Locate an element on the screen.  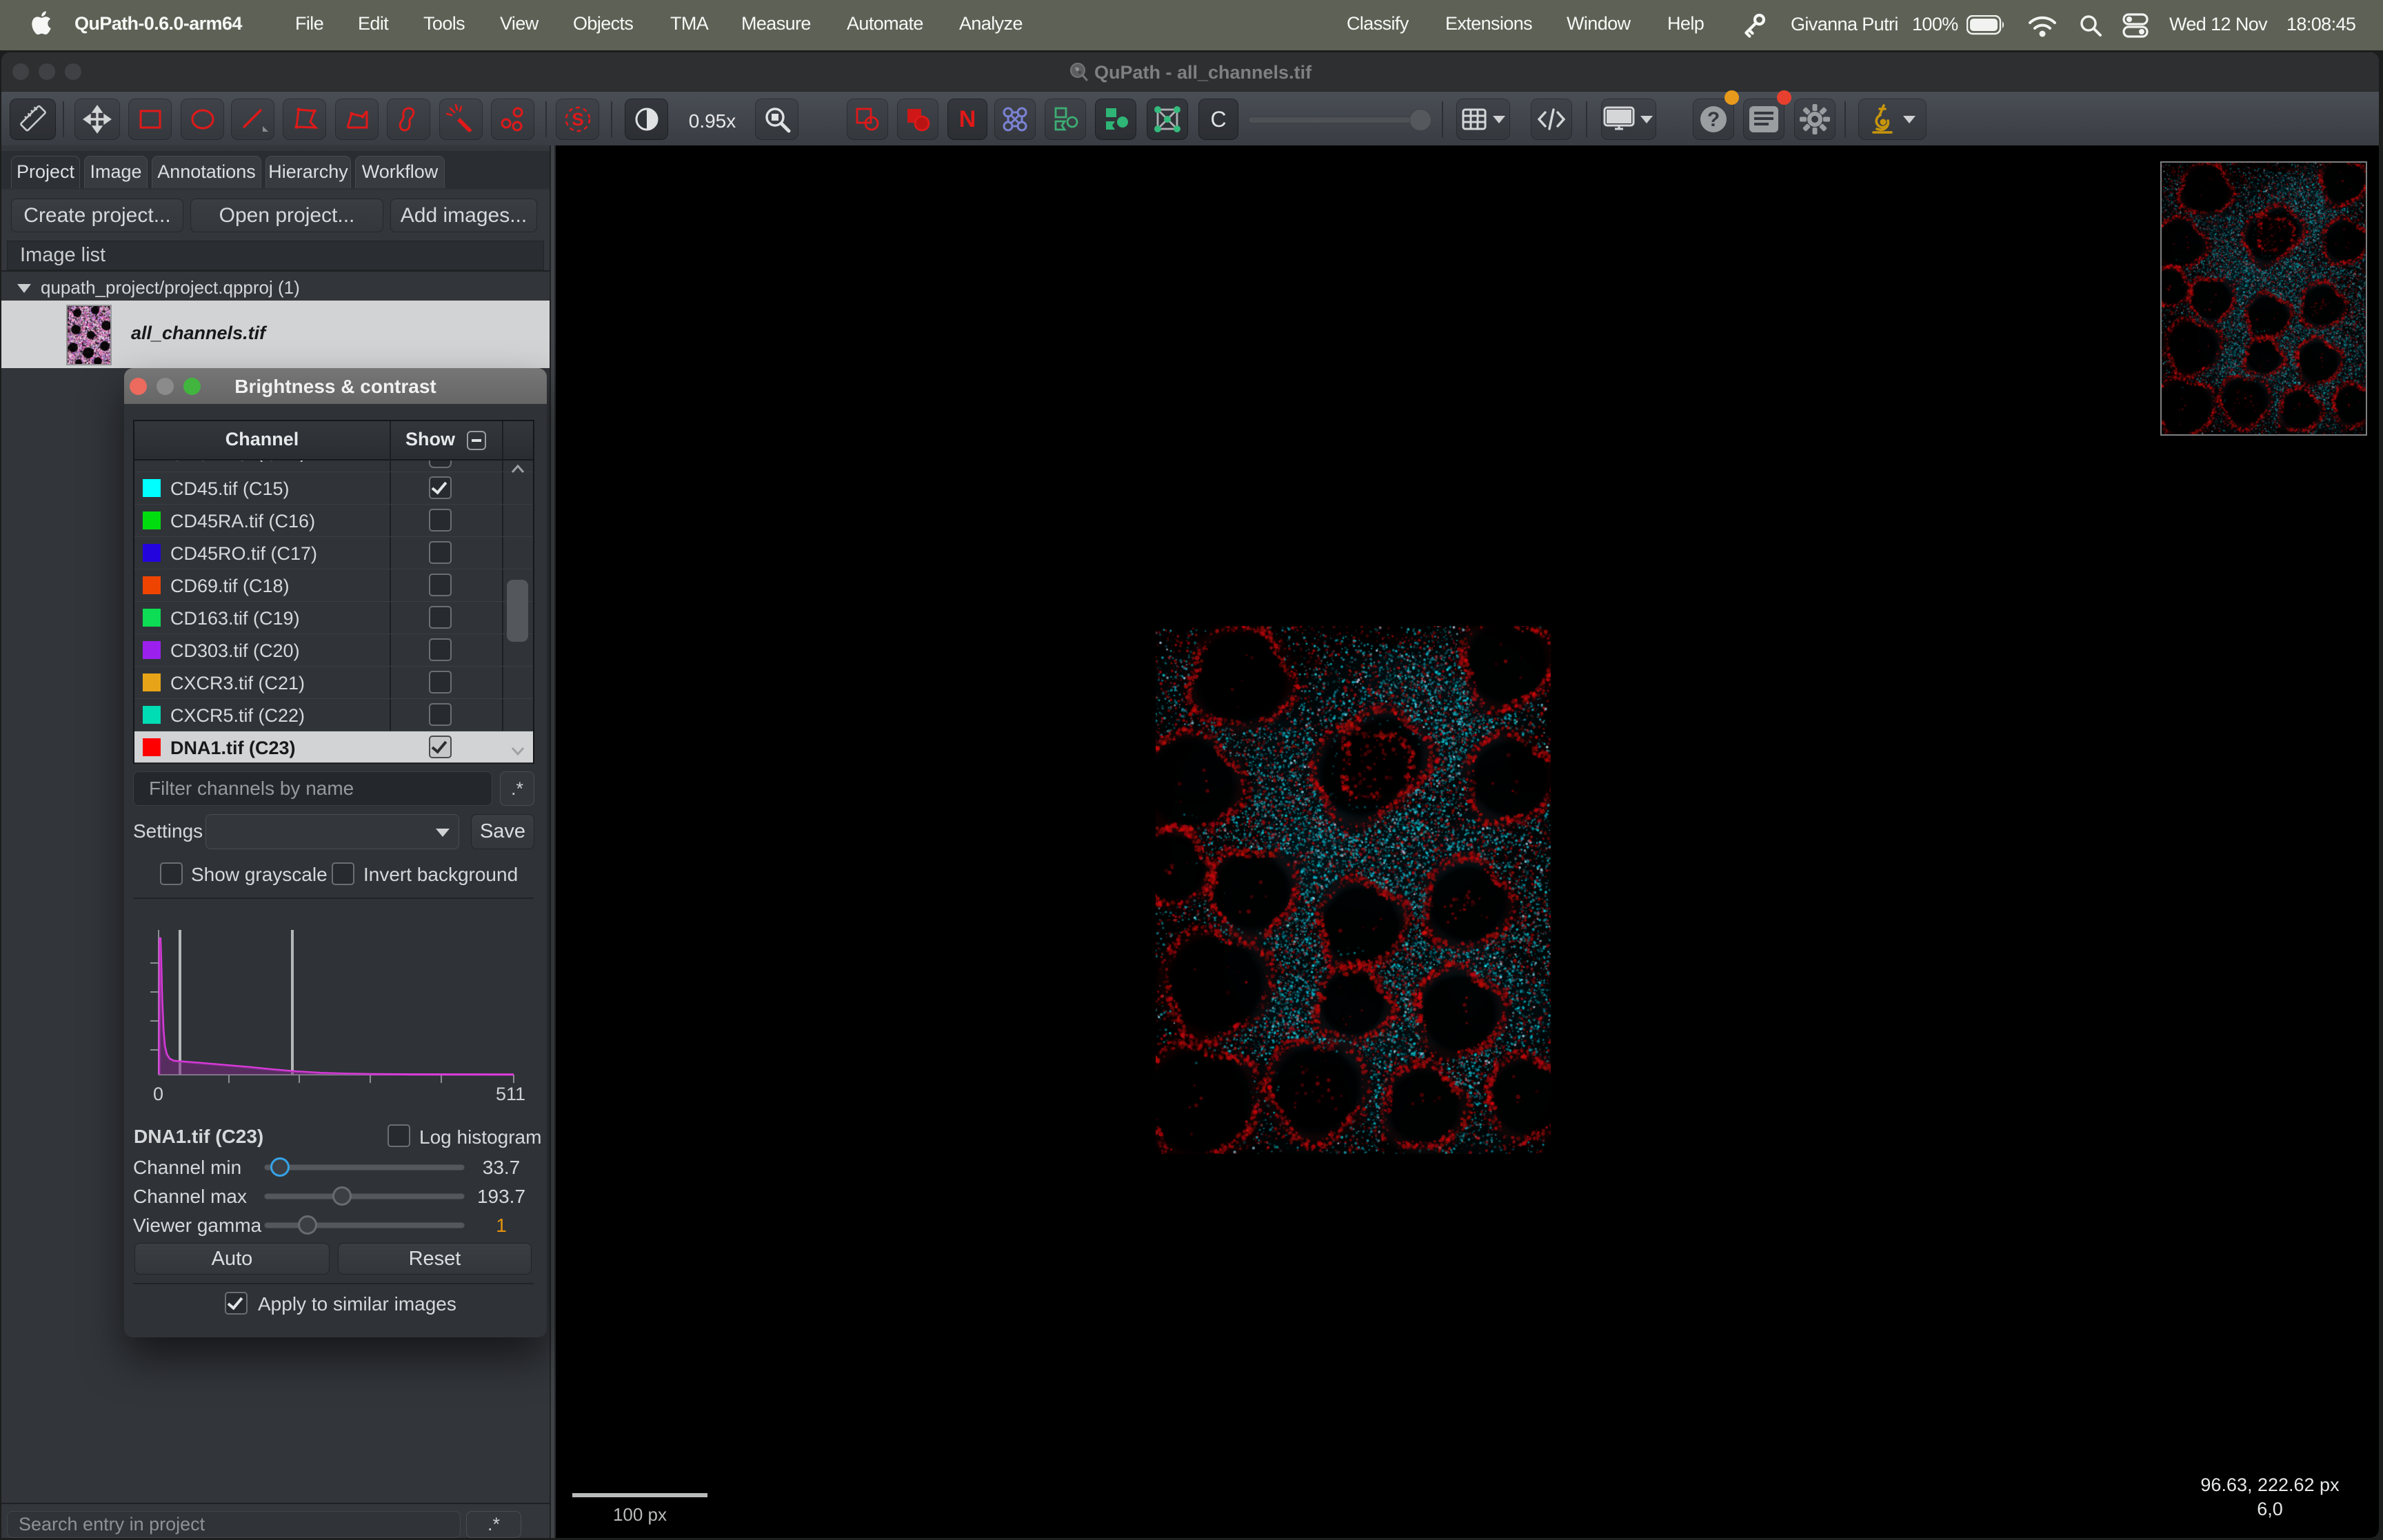
svg-text: S is located at coordinates (577, 120).